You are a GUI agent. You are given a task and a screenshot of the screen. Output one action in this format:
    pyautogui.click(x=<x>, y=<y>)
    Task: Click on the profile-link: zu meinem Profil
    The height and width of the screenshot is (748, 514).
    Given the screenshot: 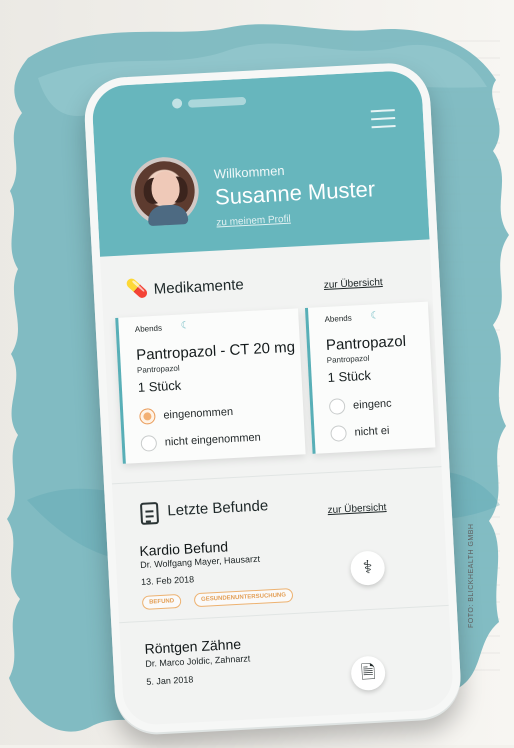 What is the action you would take?
    pyautogui.click(x=253, y=221)
    